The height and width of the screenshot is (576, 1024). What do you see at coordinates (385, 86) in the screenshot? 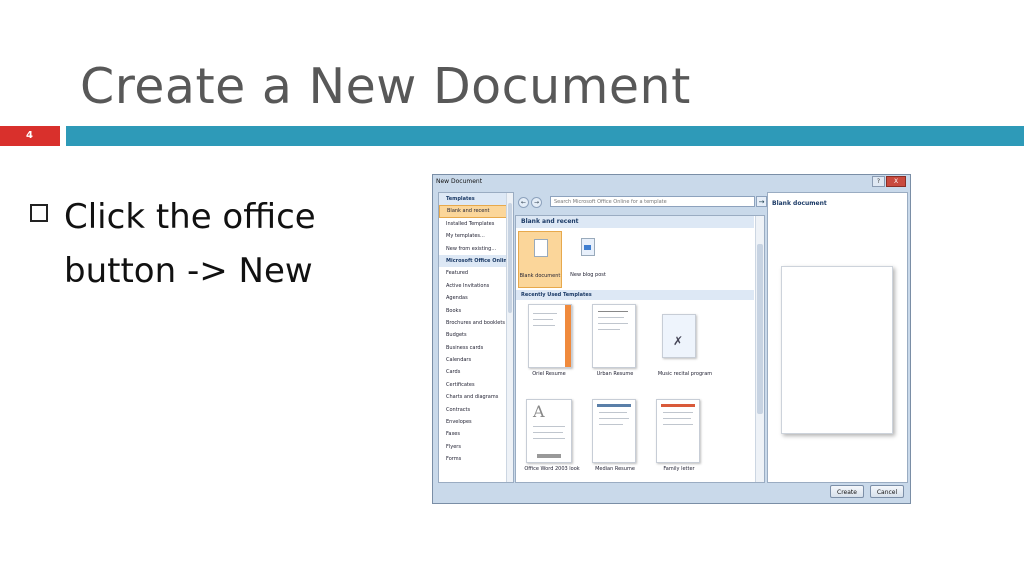
I see `slide-title: Create a New Document` at bounding box center [385, 86].